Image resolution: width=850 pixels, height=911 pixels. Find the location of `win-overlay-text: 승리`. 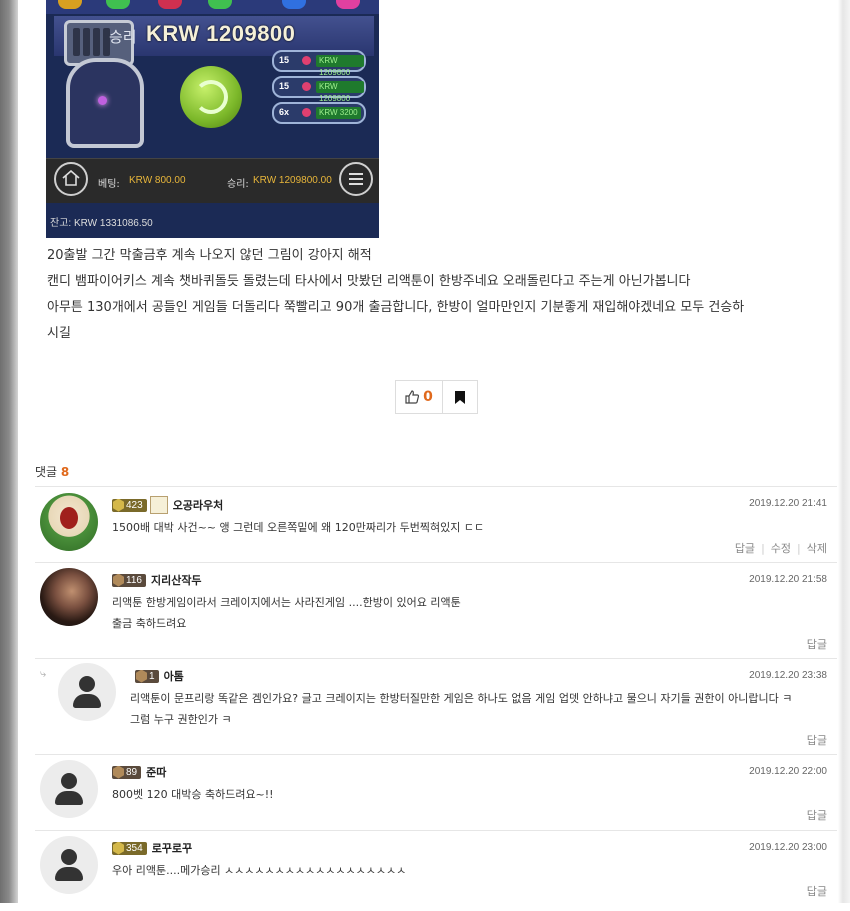

win-overlay-text: 승리 is located at coordinates (123, 37).